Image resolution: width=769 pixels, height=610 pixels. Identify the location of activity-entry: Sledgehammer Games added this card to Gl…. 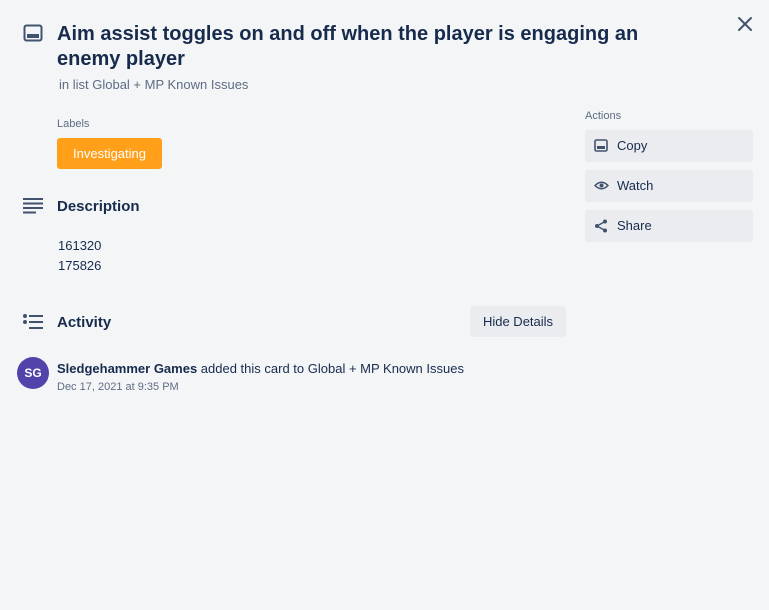
(260, 368).